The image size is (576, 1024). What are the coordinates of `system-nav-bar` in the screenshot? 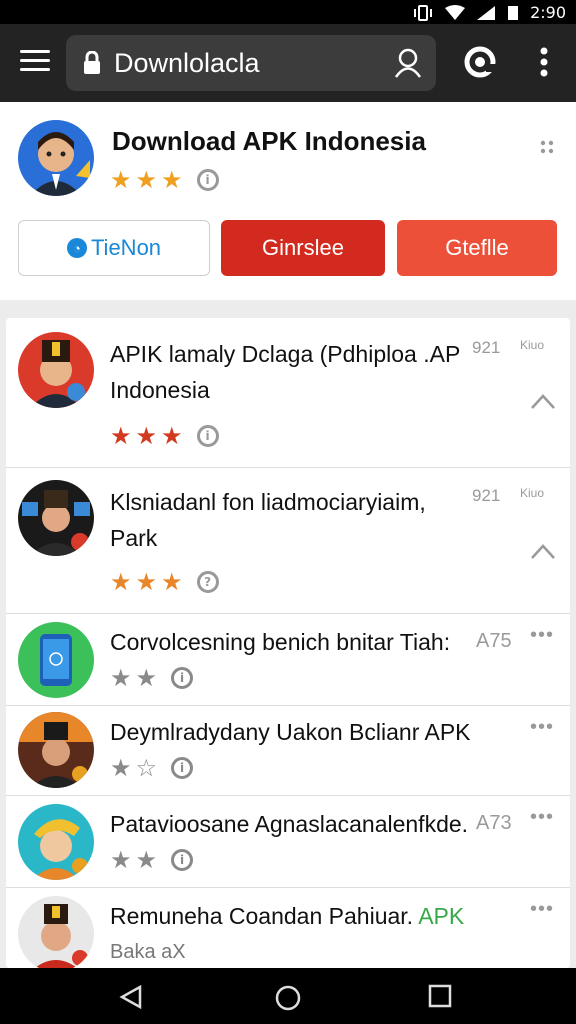 It's located at (288, 996).